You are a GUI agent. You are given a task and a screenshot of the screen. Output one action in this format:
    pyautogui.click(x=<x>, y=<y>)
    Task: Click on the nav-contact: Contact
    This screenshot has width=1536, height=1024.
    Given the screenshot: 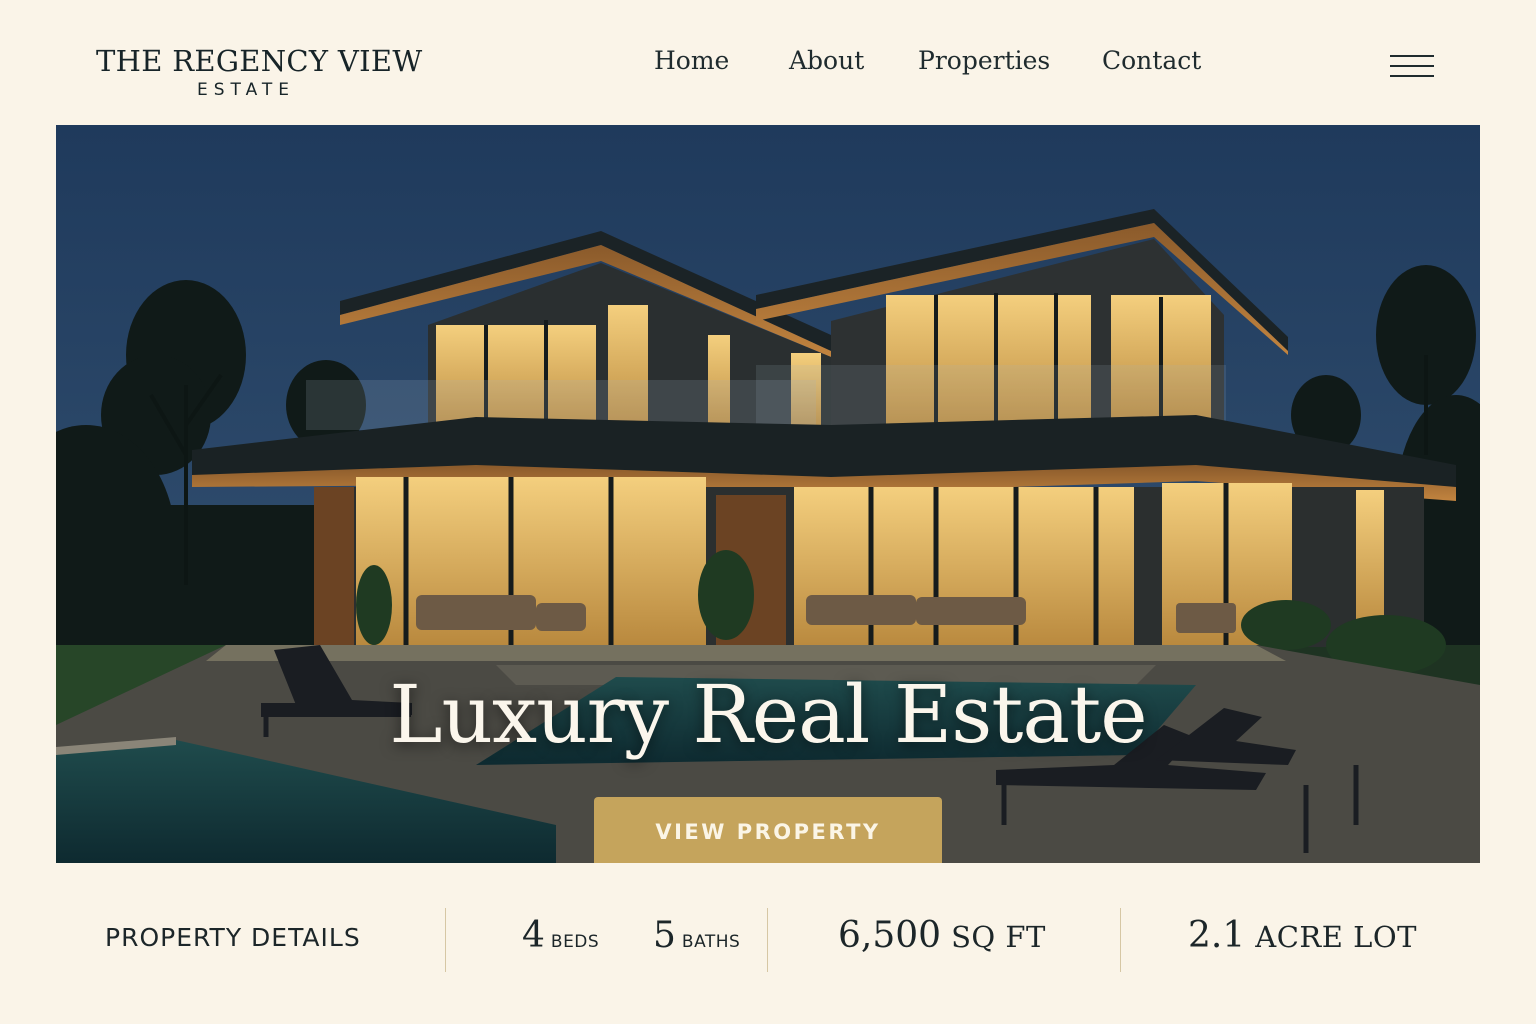 What is the action you would take?
    pyautogui.click(x=1151, y=60)
    